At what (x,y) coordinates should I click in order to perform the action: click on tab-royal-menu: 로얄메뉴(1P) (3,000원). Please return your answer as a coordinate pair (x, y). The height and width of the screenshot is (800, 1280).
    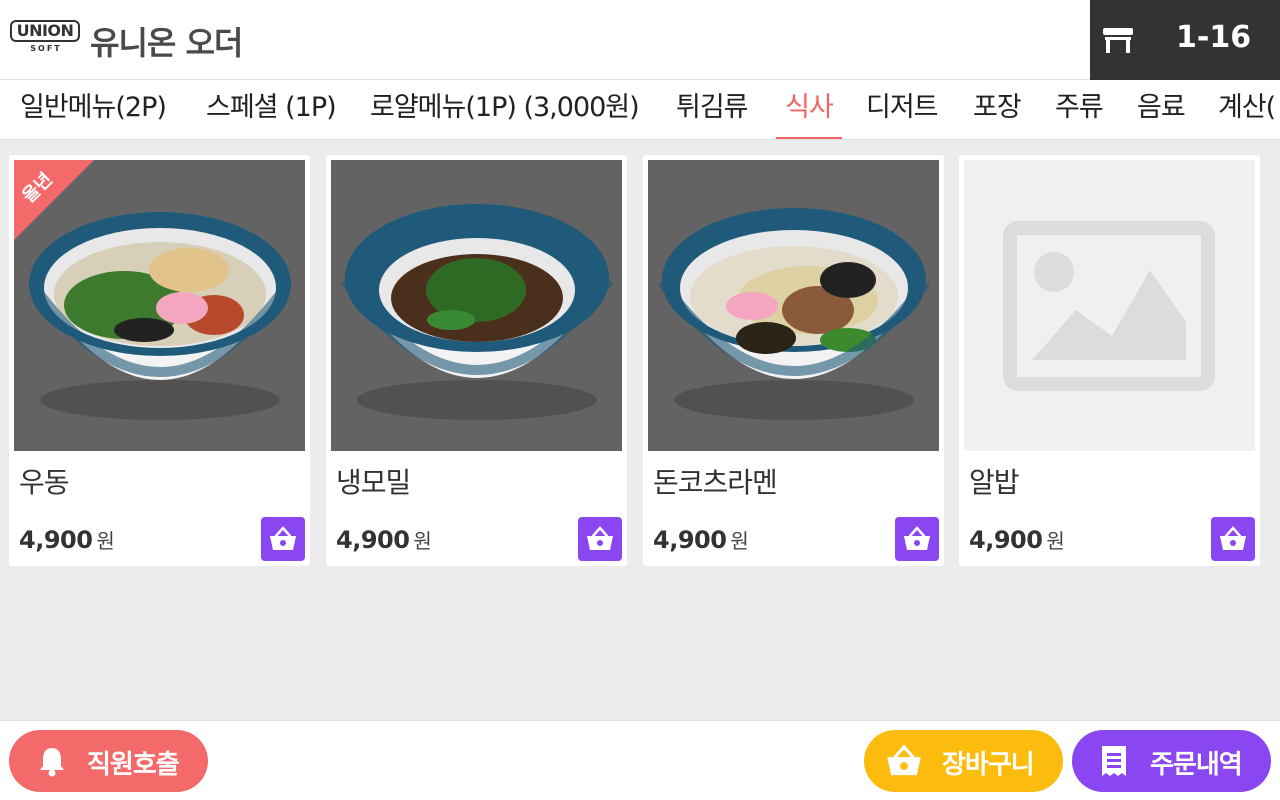
    Looking at the image, I should click on (505, 109).